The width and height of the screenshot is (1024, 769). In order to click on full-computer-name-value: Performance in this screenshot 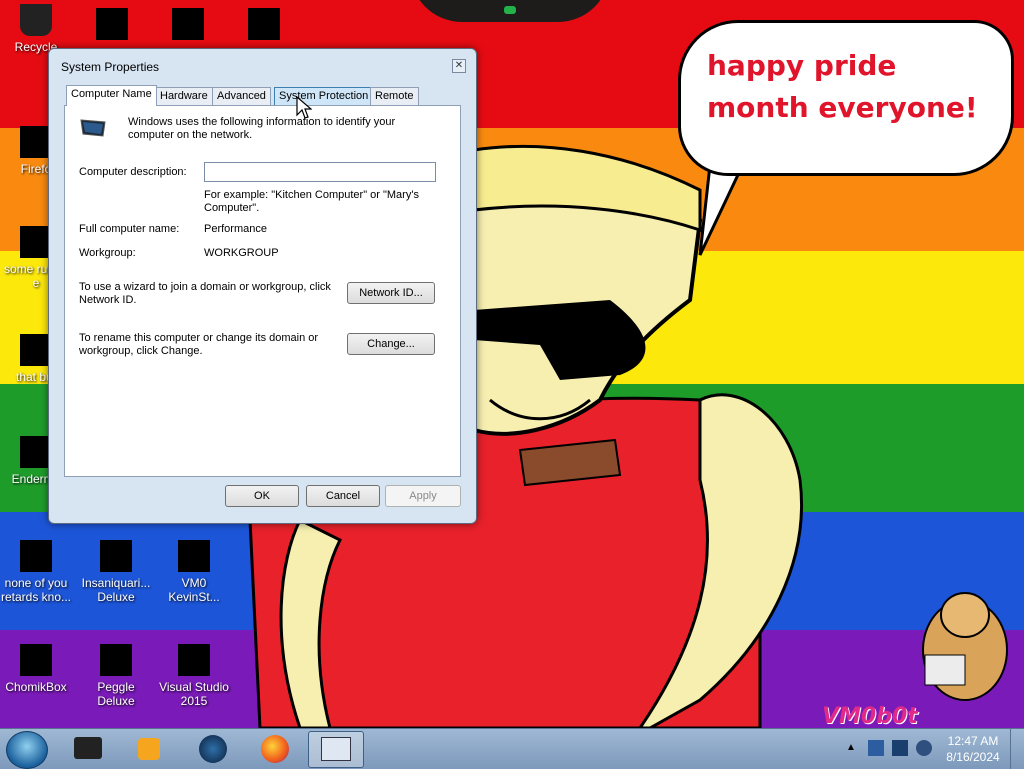, I will do `click(235, 229)`.